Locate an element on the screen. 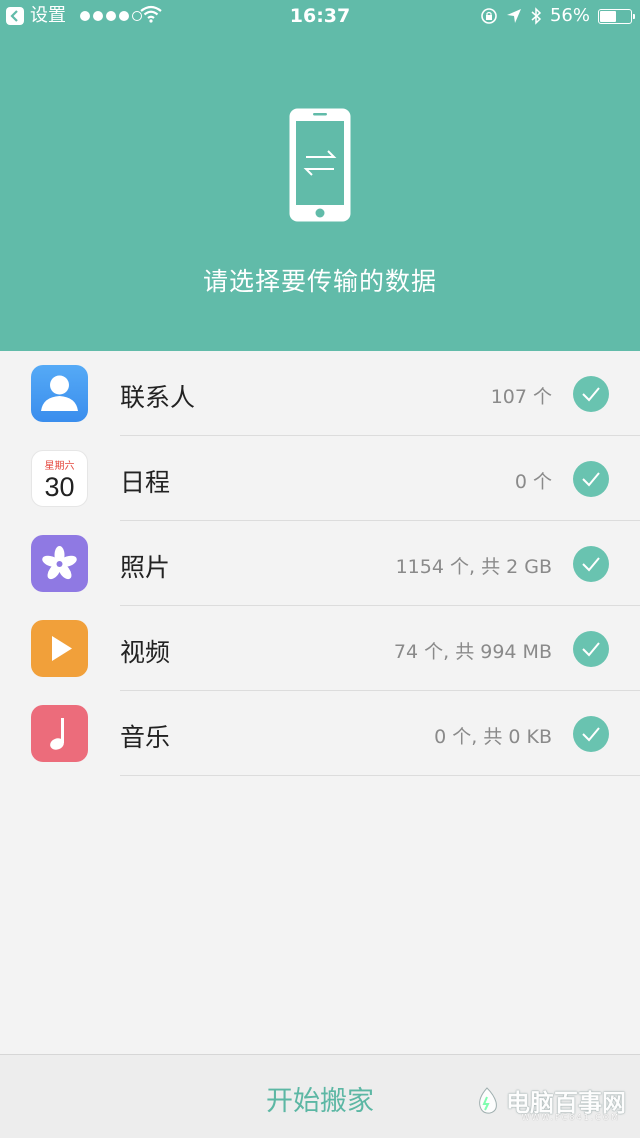 The height and width of the screenshot is (1138, 640). list-item-photos: 照片 1154 个, 共 2 GB is located at coordinates (320, 563).